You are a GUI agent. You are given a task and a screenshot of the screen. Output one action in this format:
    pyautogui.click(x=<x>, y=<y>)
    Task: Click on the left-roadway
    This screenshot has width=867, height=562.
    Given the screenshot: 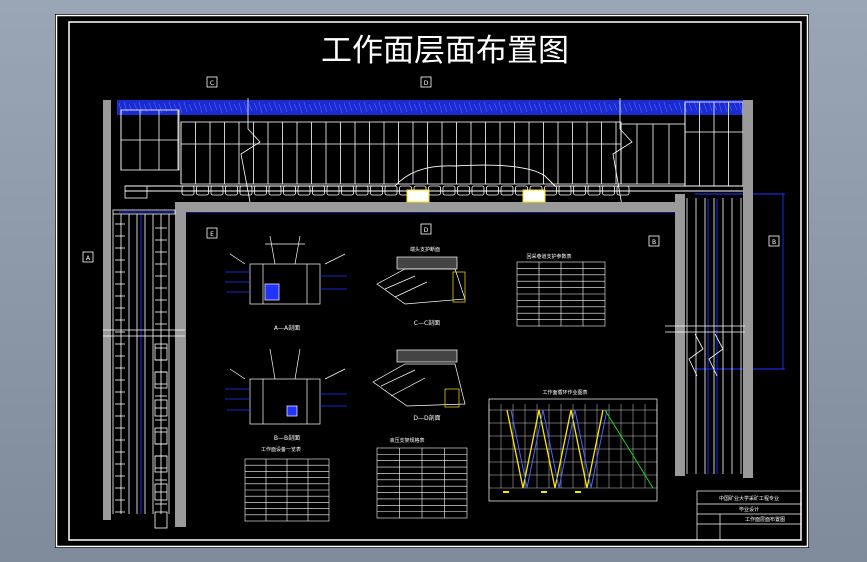 What is the action you would take?
    pyautogui.click(x=144, y=357)
    